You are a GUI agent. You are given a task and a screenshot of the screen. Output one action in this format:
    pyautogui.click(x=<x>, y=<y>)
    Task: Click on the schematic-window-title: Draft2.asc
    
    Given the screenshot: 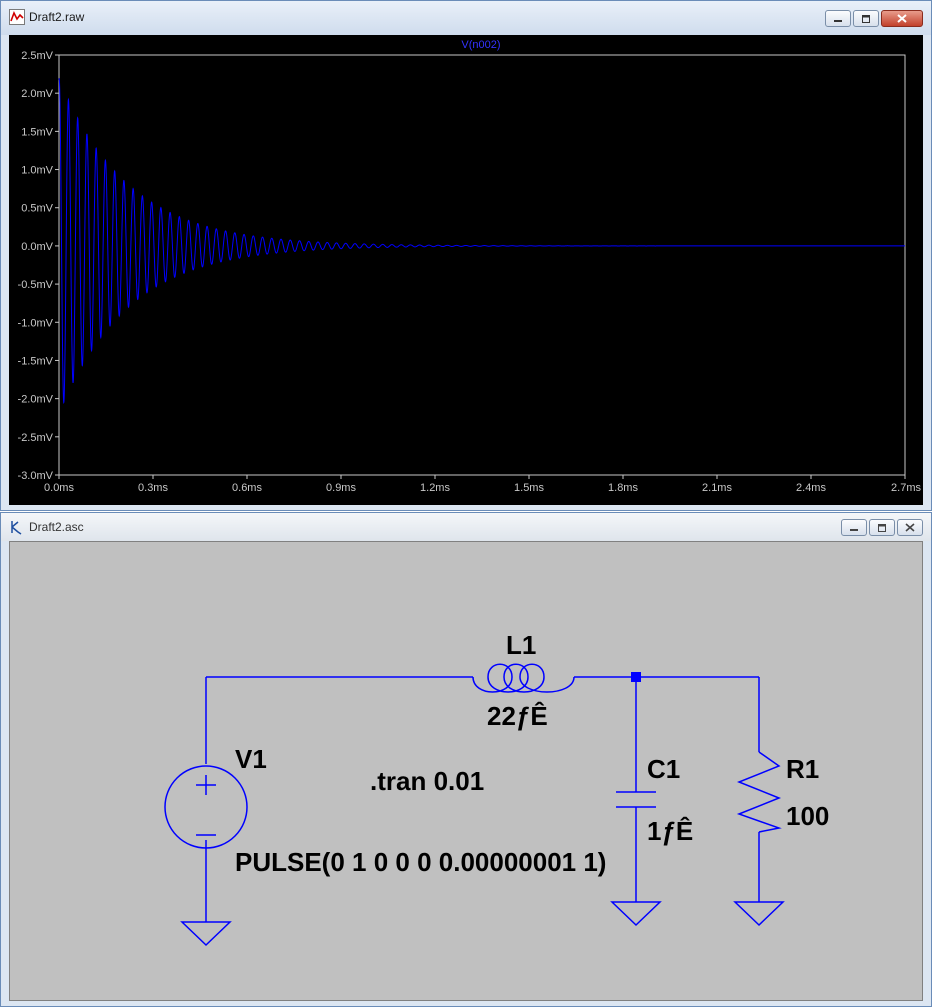 What is the action you would take?
    pyautogui.click(x=56, y=527)
    